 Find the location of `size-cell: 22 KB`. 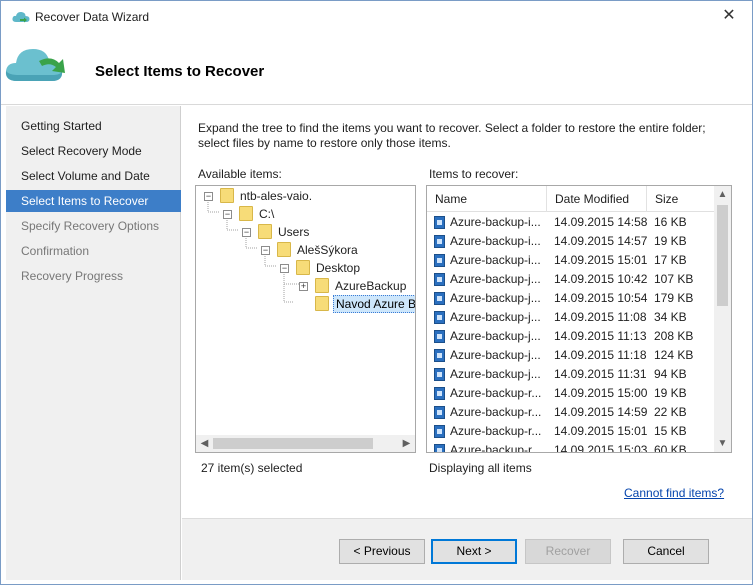

size-cell: 22 KB is located at coordinates (670, 412).